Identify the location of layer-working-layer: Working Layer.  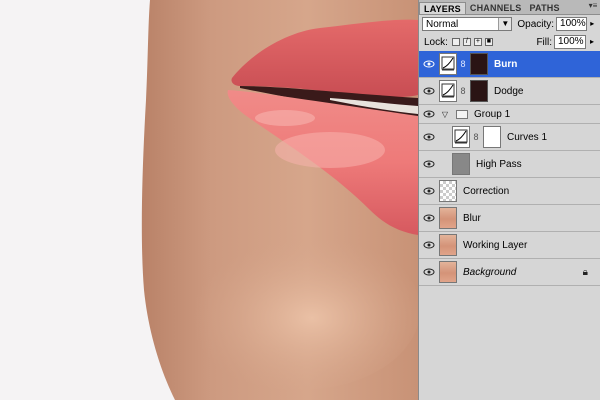
(509, 245).